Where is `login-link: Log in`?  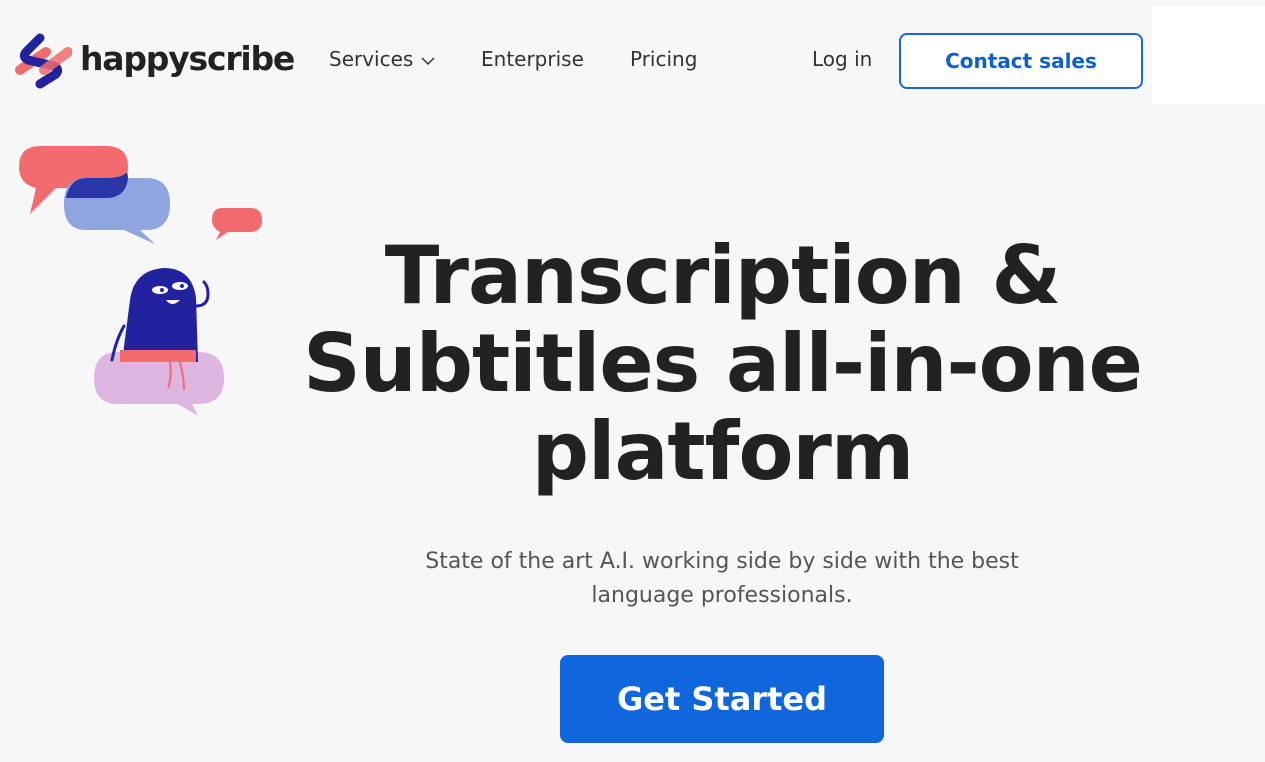 login-link: Log in is located at coordinates (842, 59).